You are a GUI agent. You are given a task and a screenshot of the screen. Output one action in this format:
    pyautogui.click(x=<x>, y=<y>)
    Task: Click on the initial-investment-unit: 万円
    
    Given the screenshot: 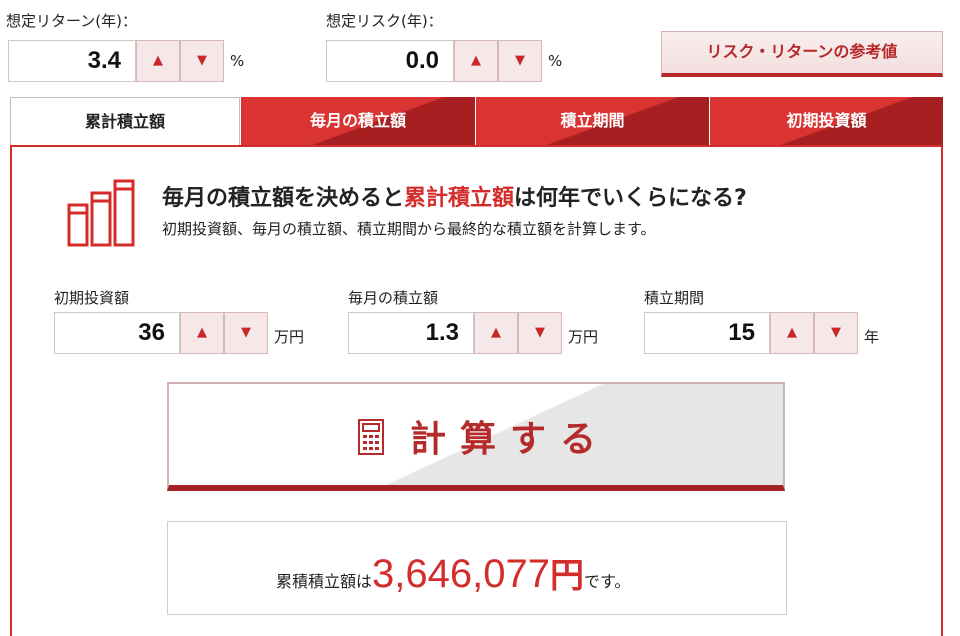 What is the action you would take?
    pyautogui.click(x=289, y=337)
    